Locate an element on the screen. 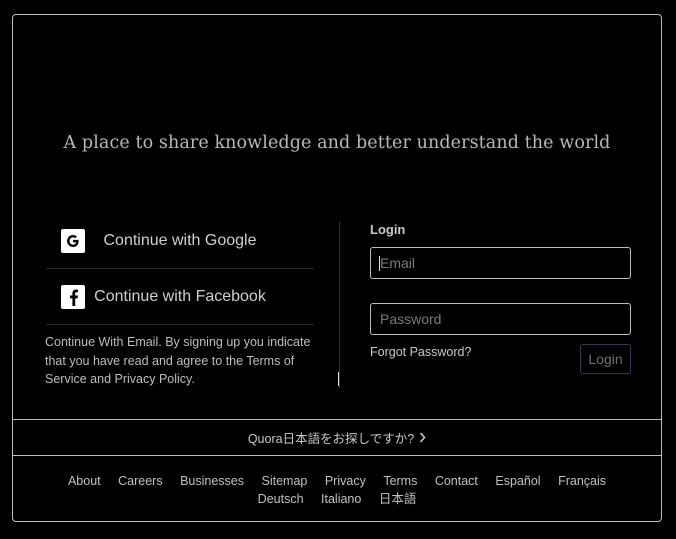 The width and height of the screenshot is (676, 539). footer-link-privacy: Privacy is located at coordinates (345, 481).